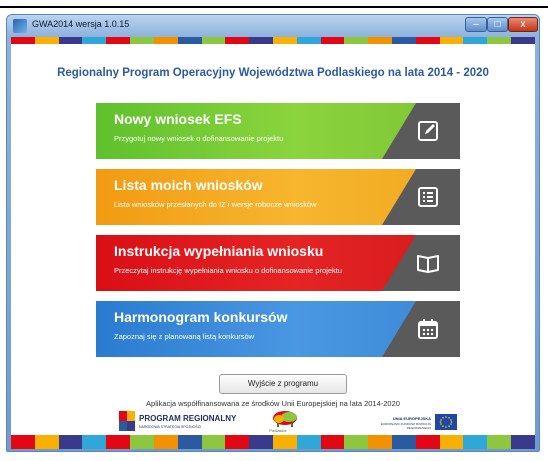 The height and width of the screenshot is (461, 548). I want to click on exit-button: Wyjście z programu, so click(283, 384).